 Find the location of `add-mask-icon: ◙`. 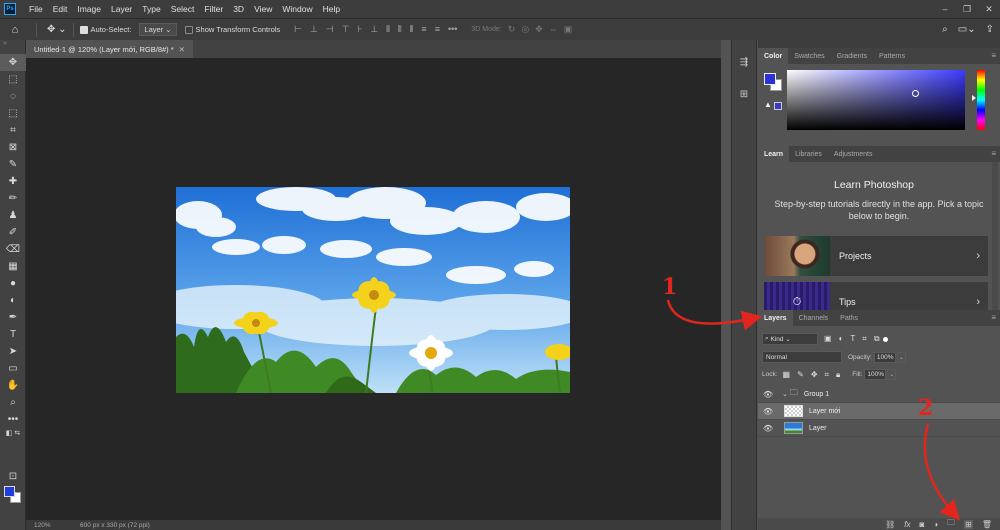

add-mask-icon: ◙ is located at coordinates (921, 524).